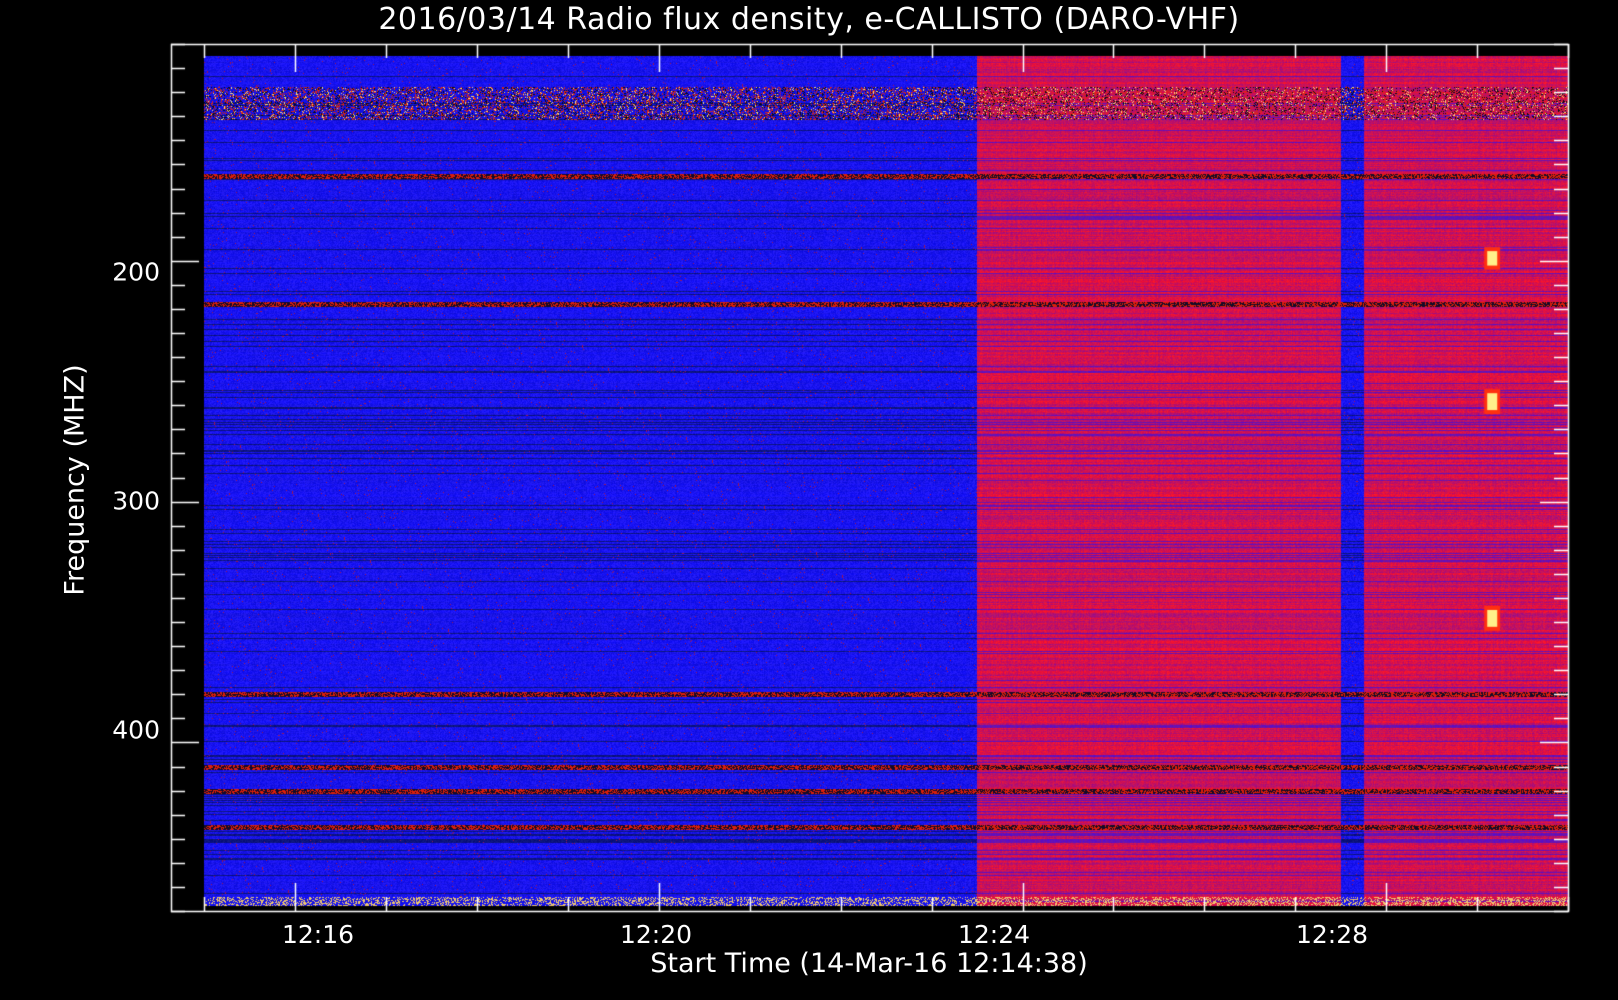  What do you see at coordinates (136, 730) in the screenshot?
I see `y-tick-label: 400` at bounding box center [136, 730].